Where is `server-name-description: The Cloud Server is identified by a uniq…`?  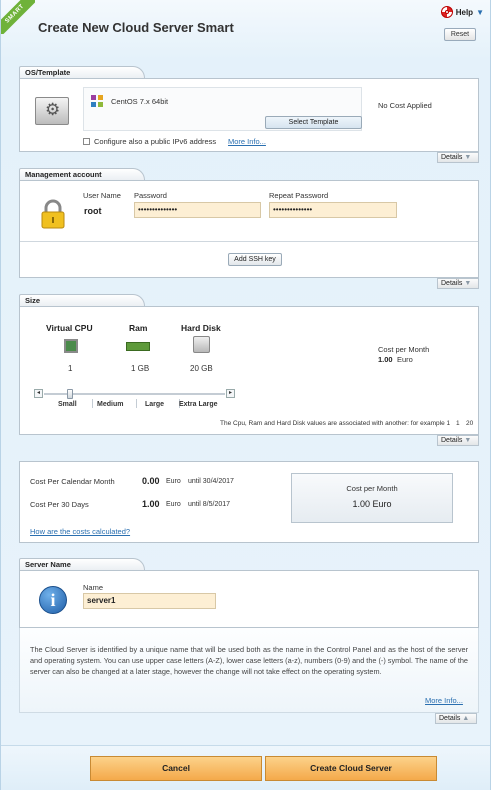
server-name-description: The Cloud Server is identified by a uniq… is located at coordinates (249, 660).